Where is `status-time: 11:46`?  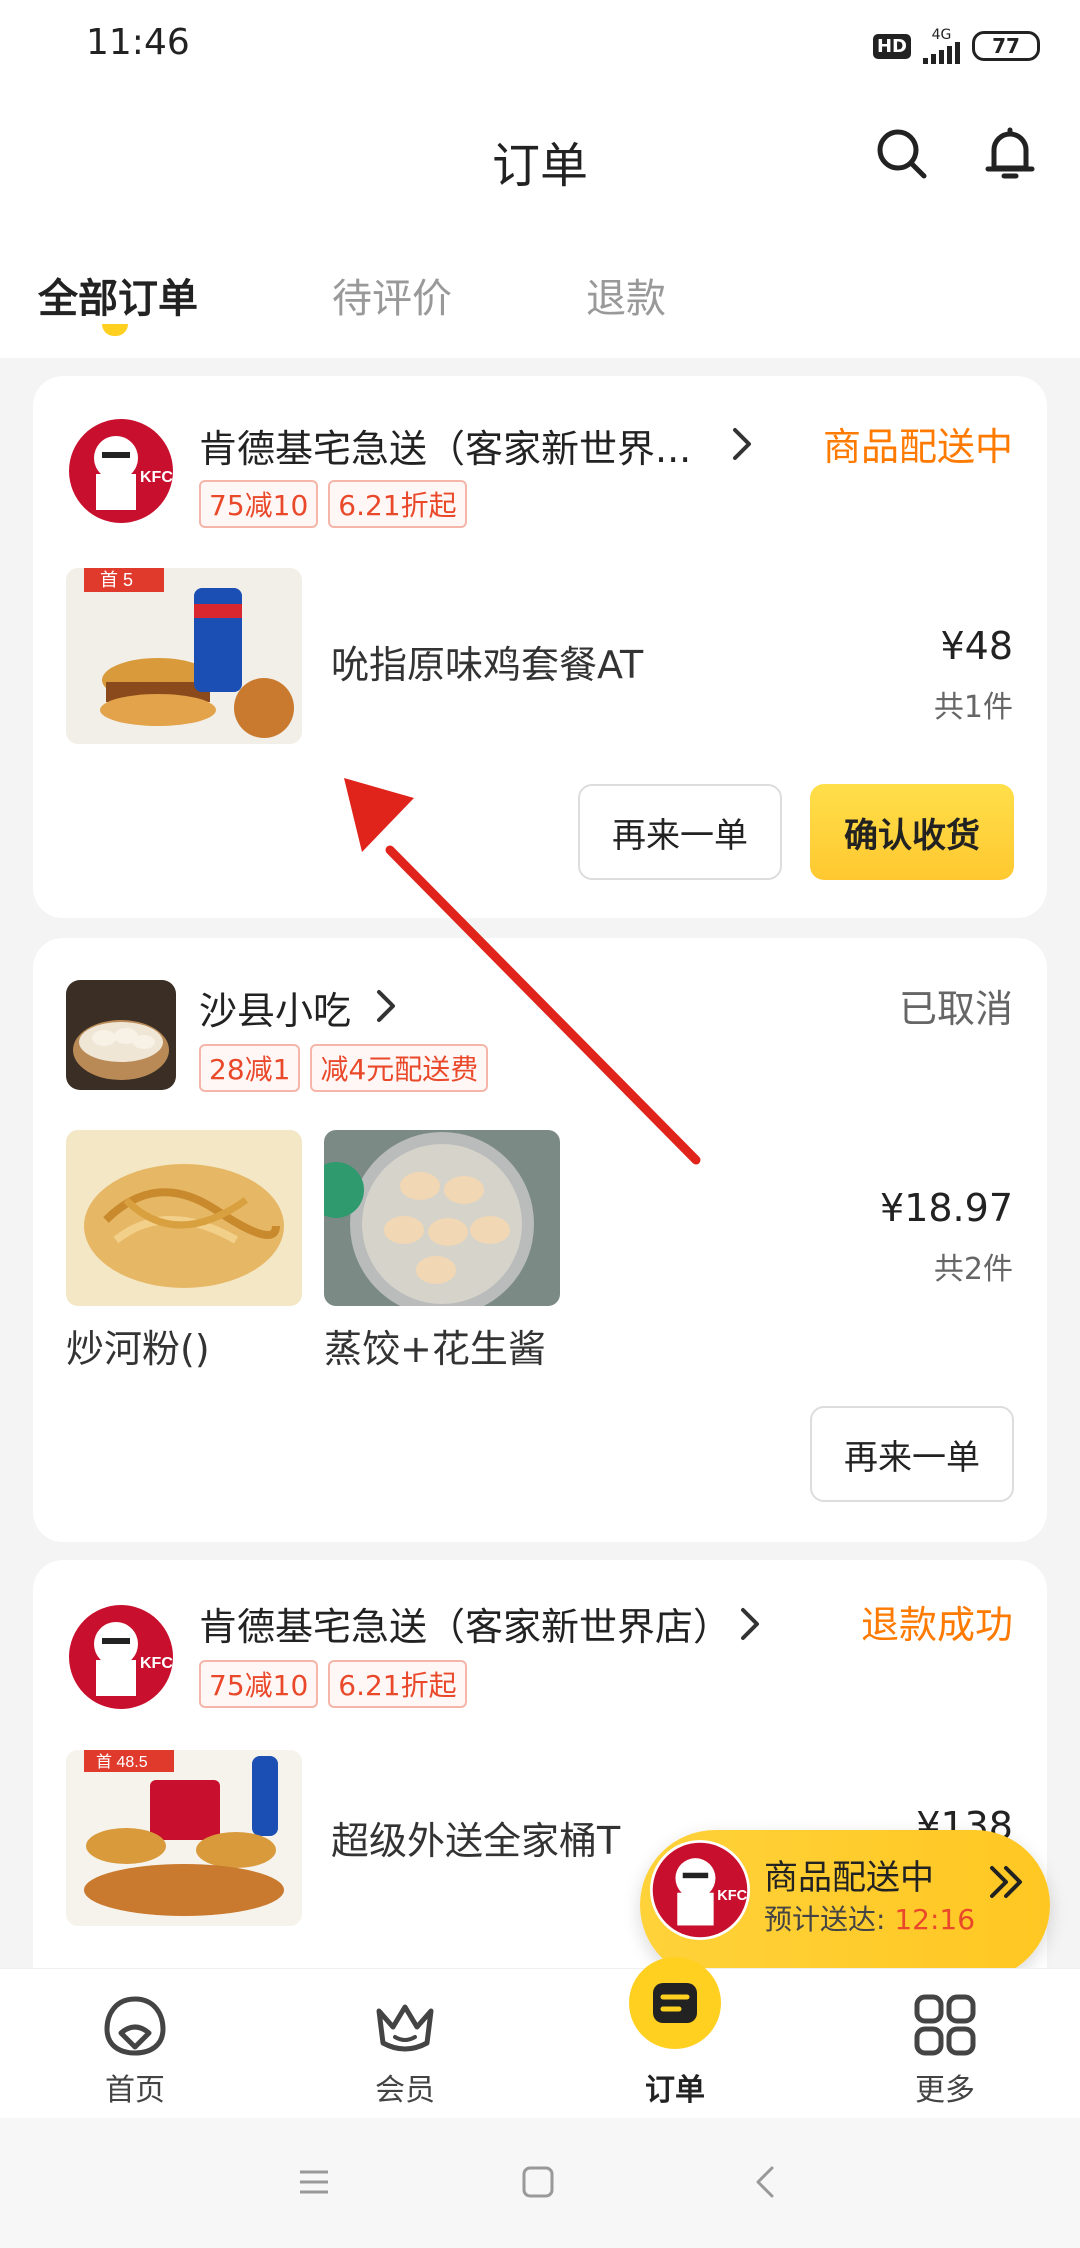 status-time: 11:46 is located at coordinates (138, 42).